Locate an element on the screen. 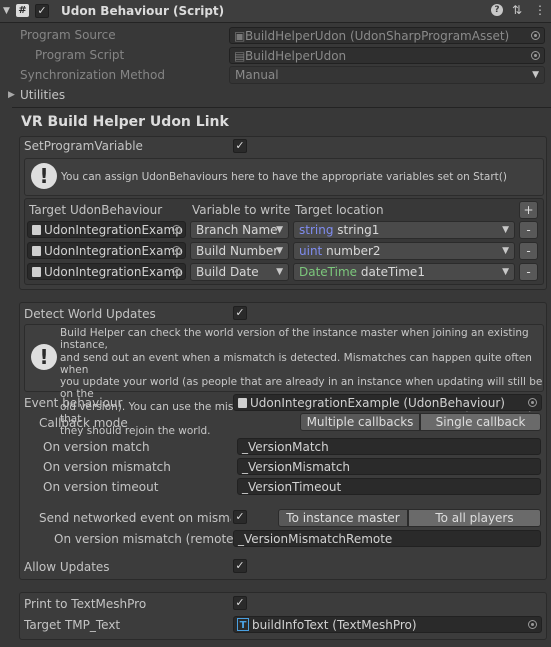 The width and height of the screenshot is (551, 647). utilities-foldout: Utilities is located at coordinates (42, 95).